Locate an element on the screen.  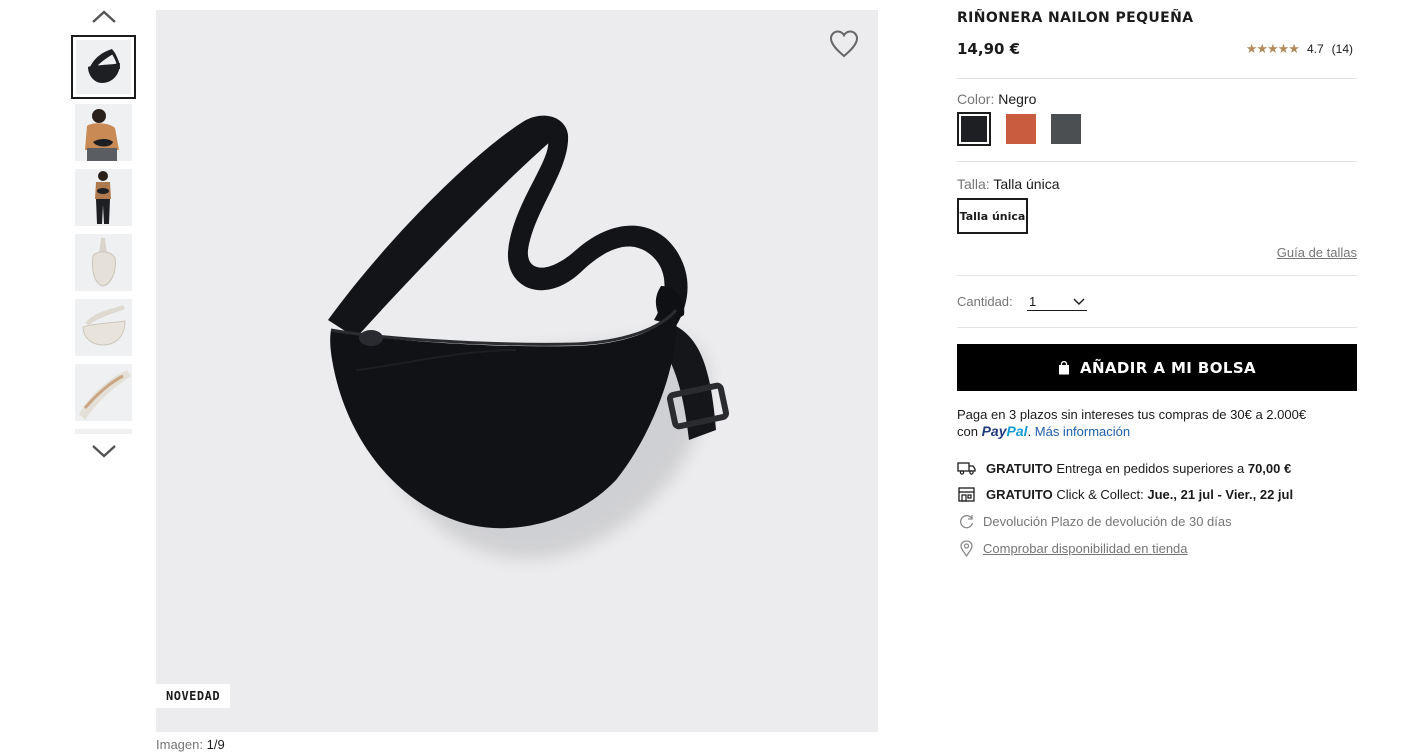
thumbnail-7-partial is located at coordinates (103, 431).